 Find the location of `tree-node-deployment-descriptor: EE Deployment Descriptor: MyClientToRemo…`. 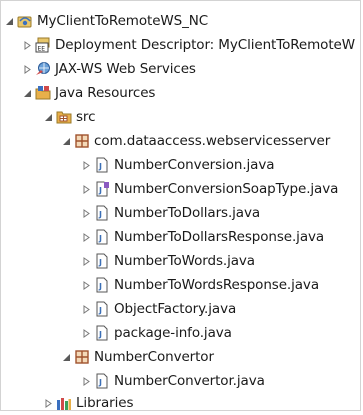

tree-node-deployment-descriptor: EE Deployment Descriptor: MyClientToRemo… is located at coordinates (188, 45).